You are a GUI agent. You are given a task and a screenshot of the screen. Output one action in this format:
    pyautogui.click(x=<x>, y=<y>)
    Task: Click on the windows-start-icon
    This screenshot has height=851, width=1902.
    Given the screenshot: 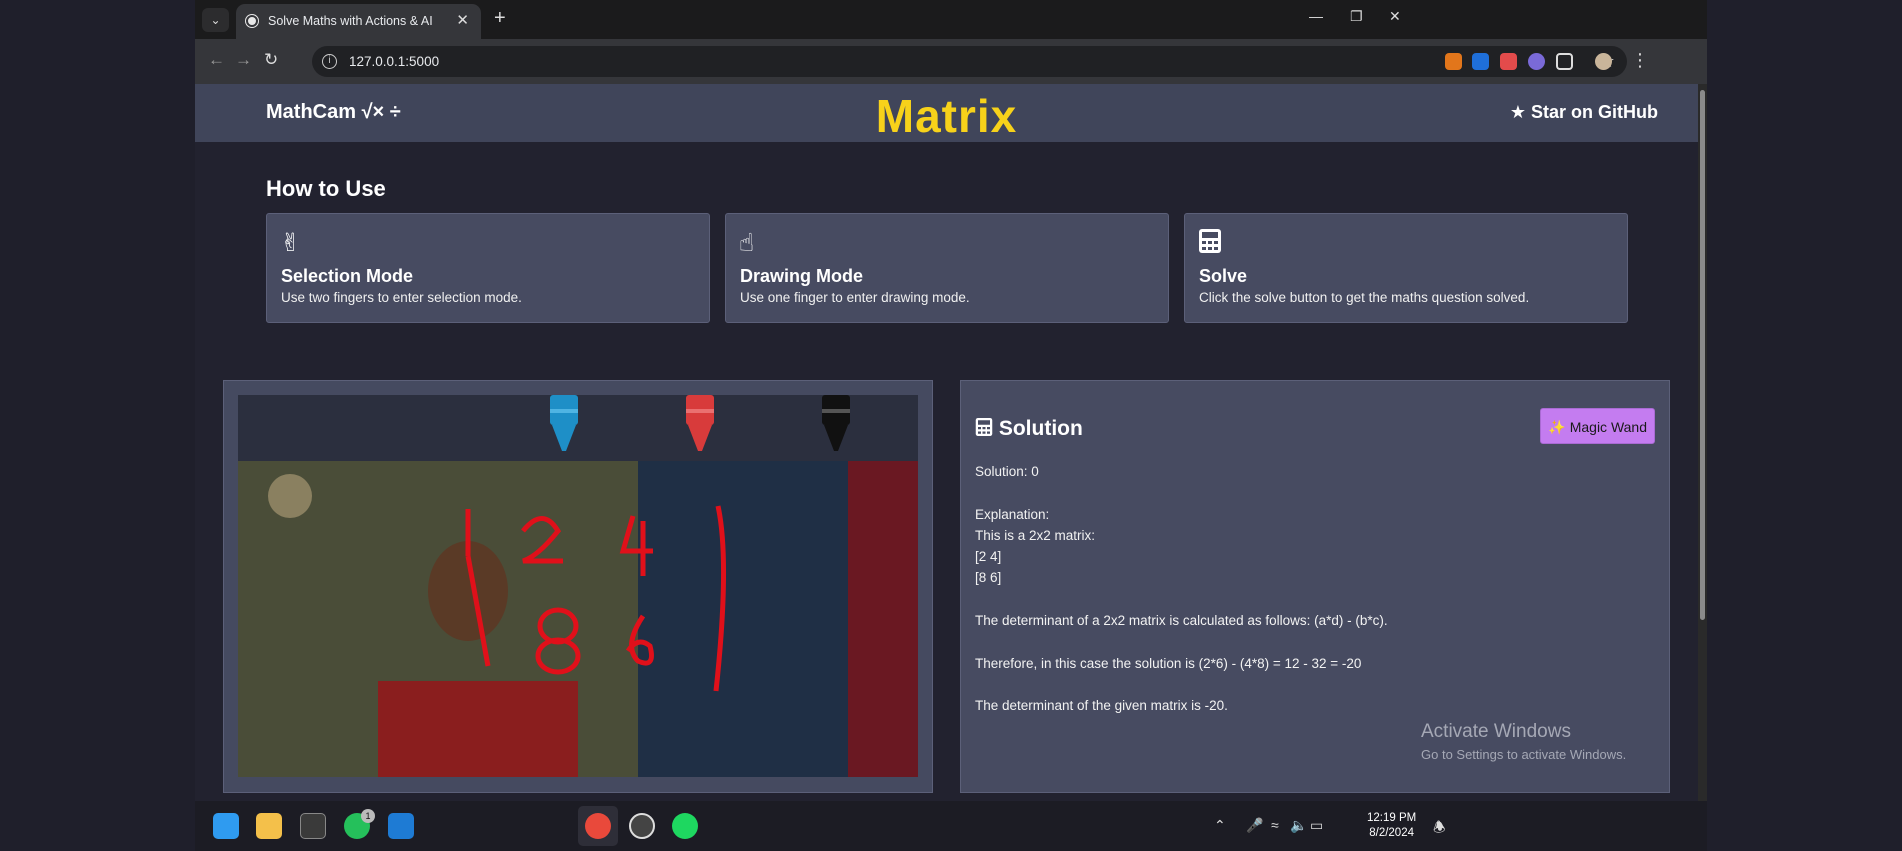 What is the action you would take?
    pyautogui.click(x=226, y=826)
    